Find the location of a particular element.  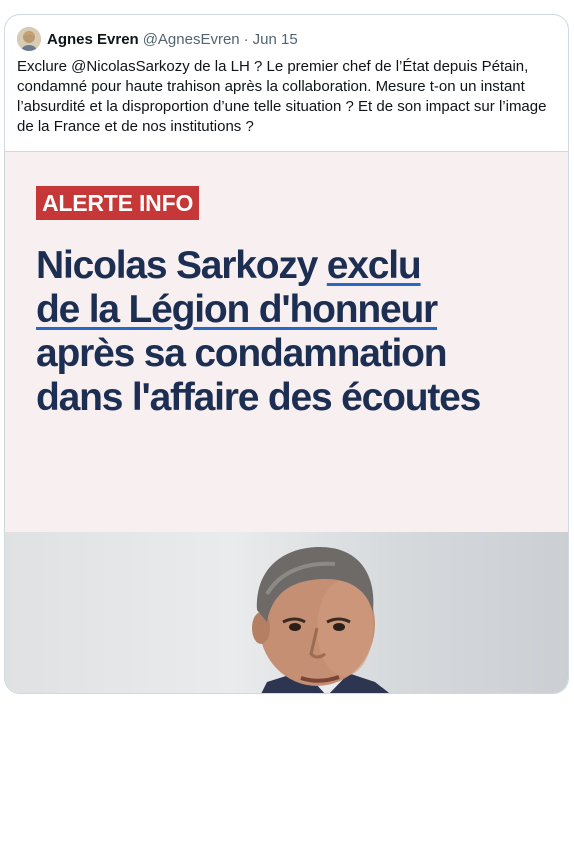

headline-part: après sa condamnation is located at coordinates (242, 353).